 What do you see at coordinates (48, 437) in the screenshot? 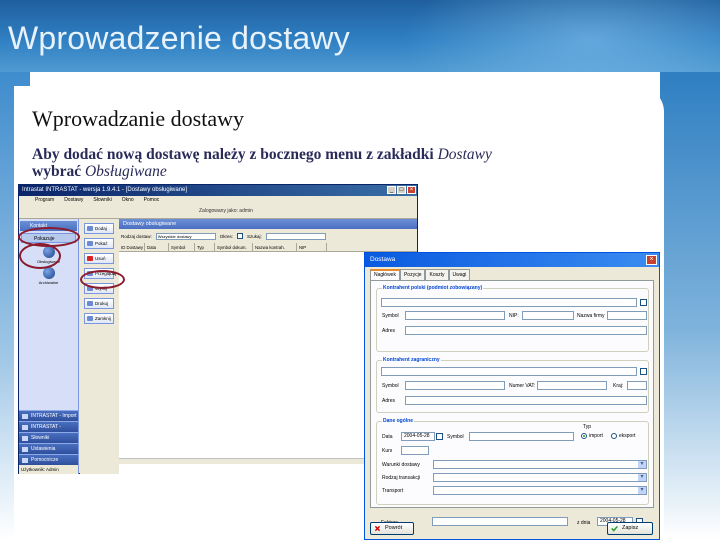
I see `sidebar-nav-slowniki: Słowniki` at bounding box center [48, 437].